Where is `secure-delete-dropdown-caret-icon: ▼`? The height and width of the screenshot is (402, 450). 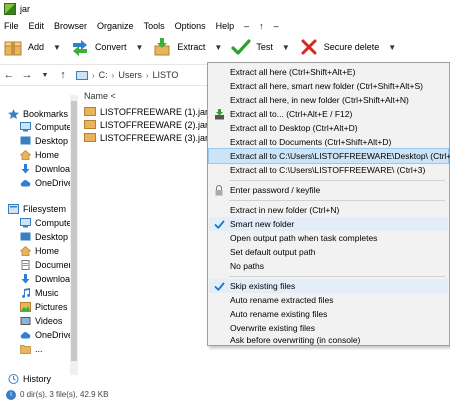
secure-delete-dropdown-caret-icon: ▼ is located at coordinates (392, 47).